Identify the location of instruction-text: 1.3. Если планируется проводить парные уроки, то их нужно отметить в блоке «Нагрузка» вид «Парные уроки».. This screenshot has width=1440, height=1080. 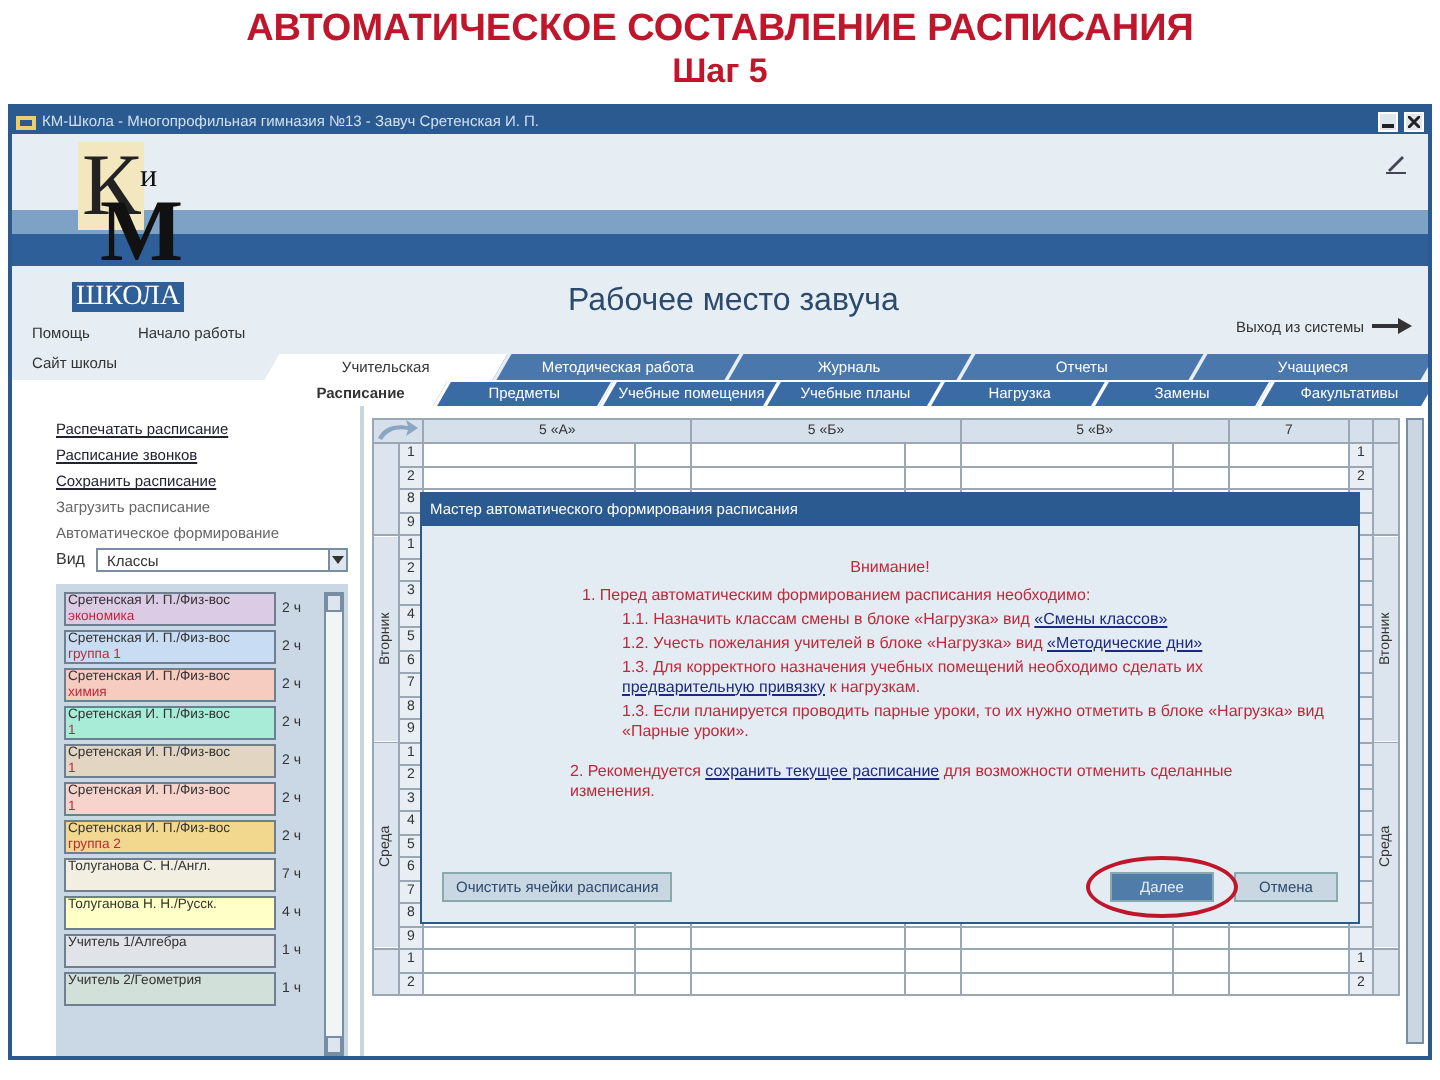
(974, 721).